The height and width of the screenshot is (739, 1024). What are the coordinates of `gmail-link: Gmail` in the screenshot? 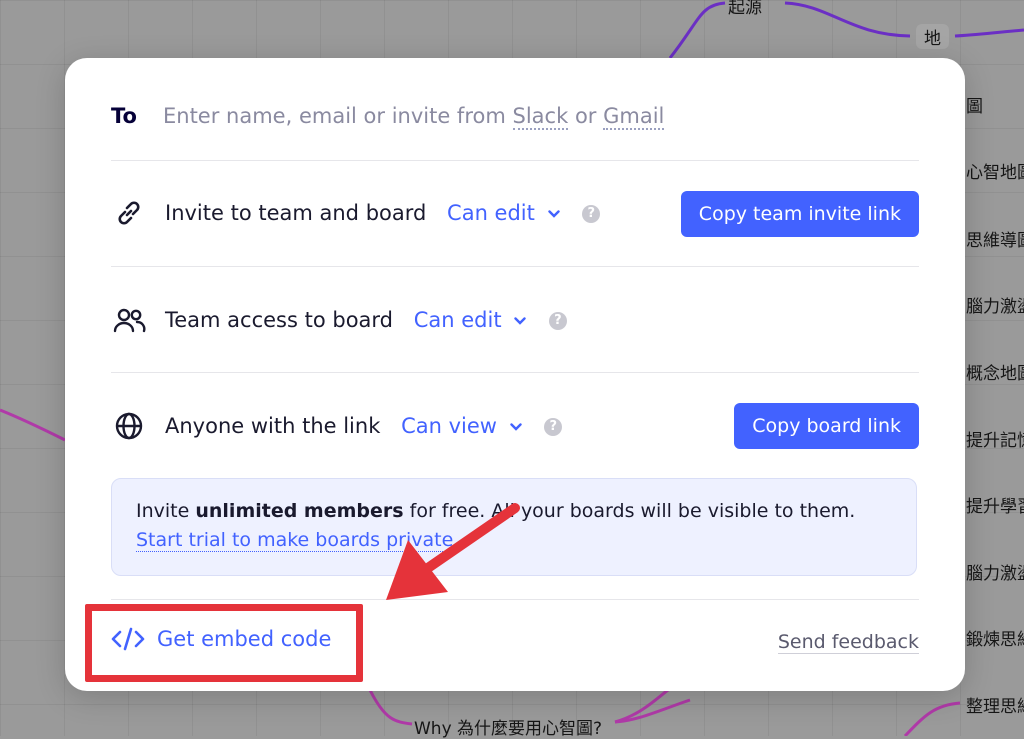 It's located at (634, 117).